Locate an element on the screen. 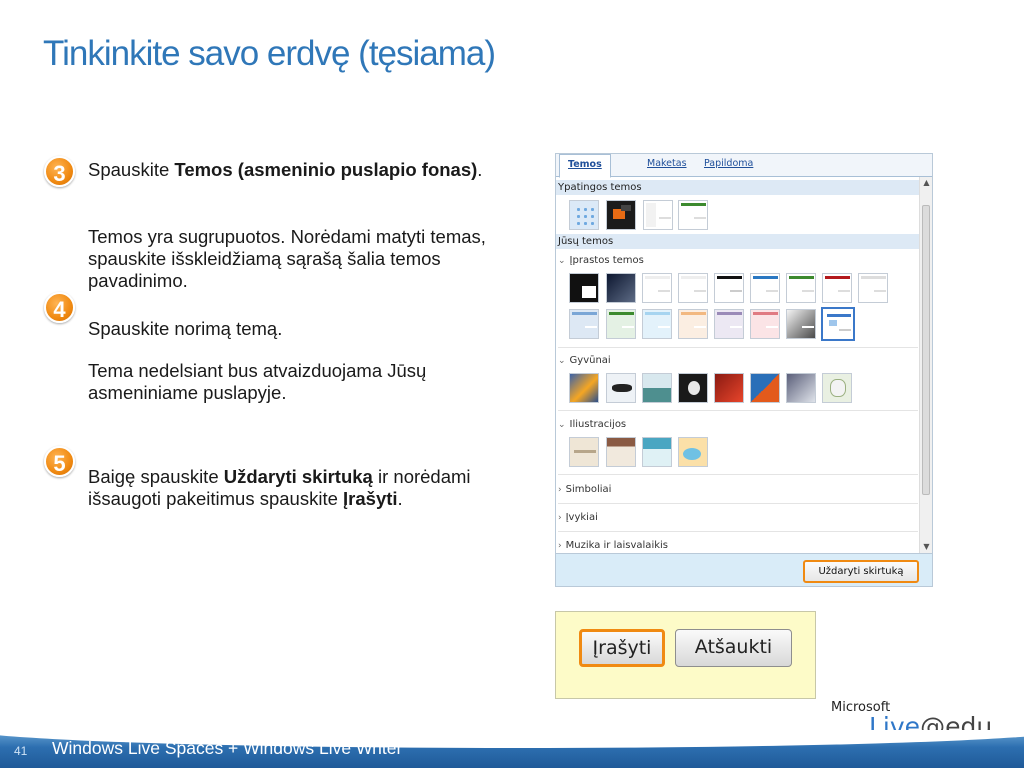 Image resolution: width=1024 pixels, height=768 pixels. tab-themes: Temos is located at coordinates (585, 166).